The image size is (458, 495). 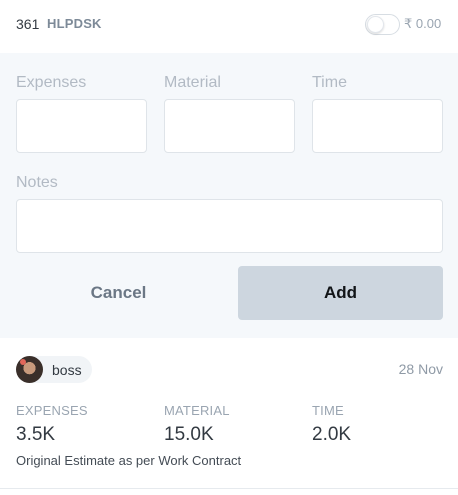 I want to click on time-label: Time, so click(x=329, y=82).